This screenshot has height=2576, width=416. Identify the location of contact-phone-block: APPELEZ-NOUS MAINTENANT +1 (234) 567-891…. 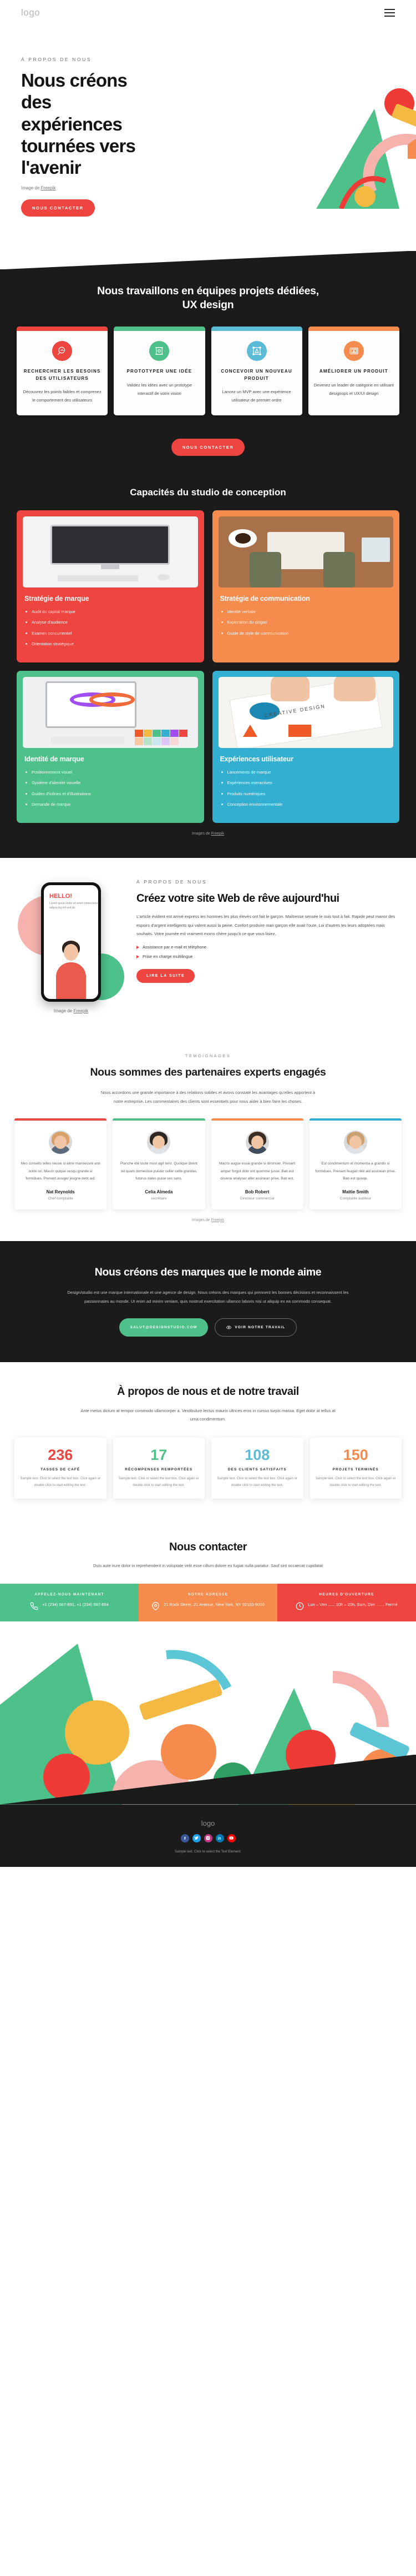
(69, 1602).